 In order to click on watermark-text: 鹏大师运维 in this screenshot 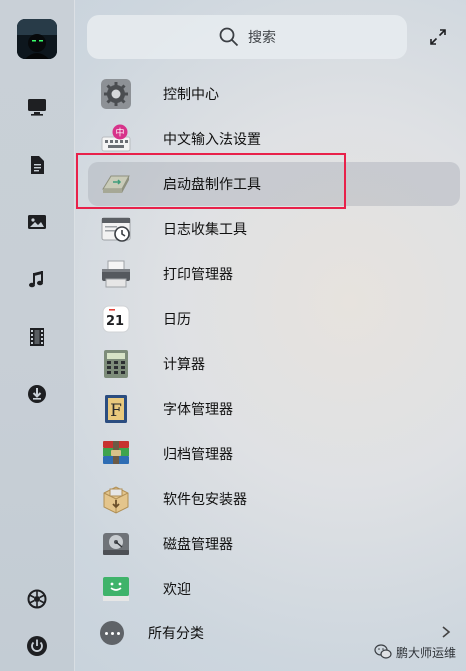, I will do `click(426, 652)`.